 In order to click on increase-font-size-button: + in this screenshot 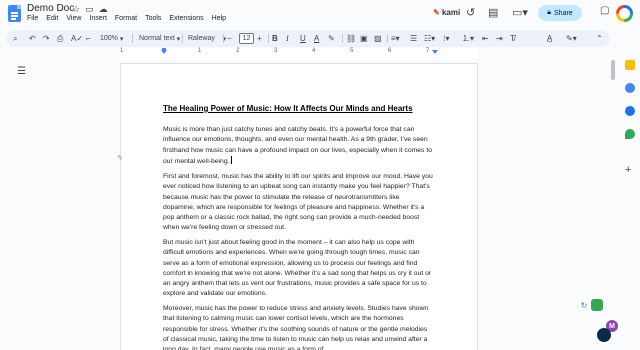, I will do `click(259, 38)`.